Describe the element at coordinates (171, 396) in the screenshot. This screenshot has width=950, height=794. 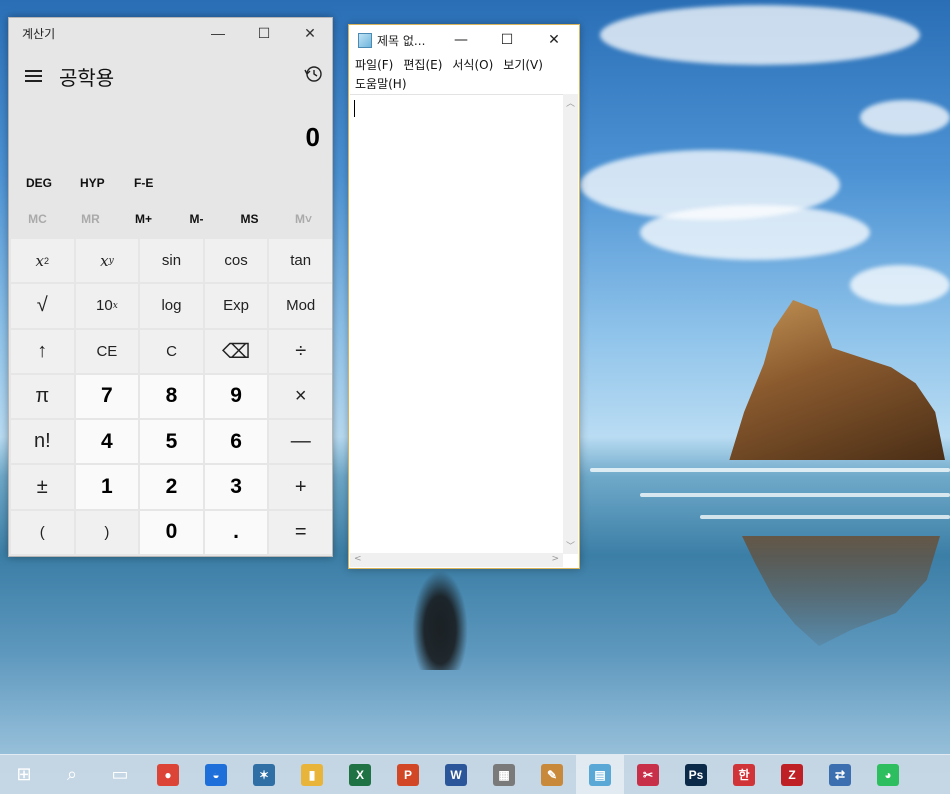
I see `digit-8-button: 8` at that location.